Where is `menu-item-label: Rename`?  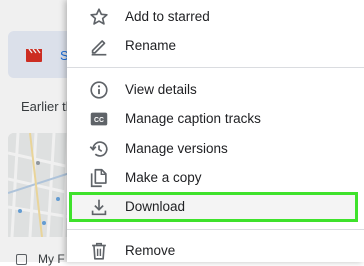
menu-item-label: Rename is located at coordinates (151, 45).